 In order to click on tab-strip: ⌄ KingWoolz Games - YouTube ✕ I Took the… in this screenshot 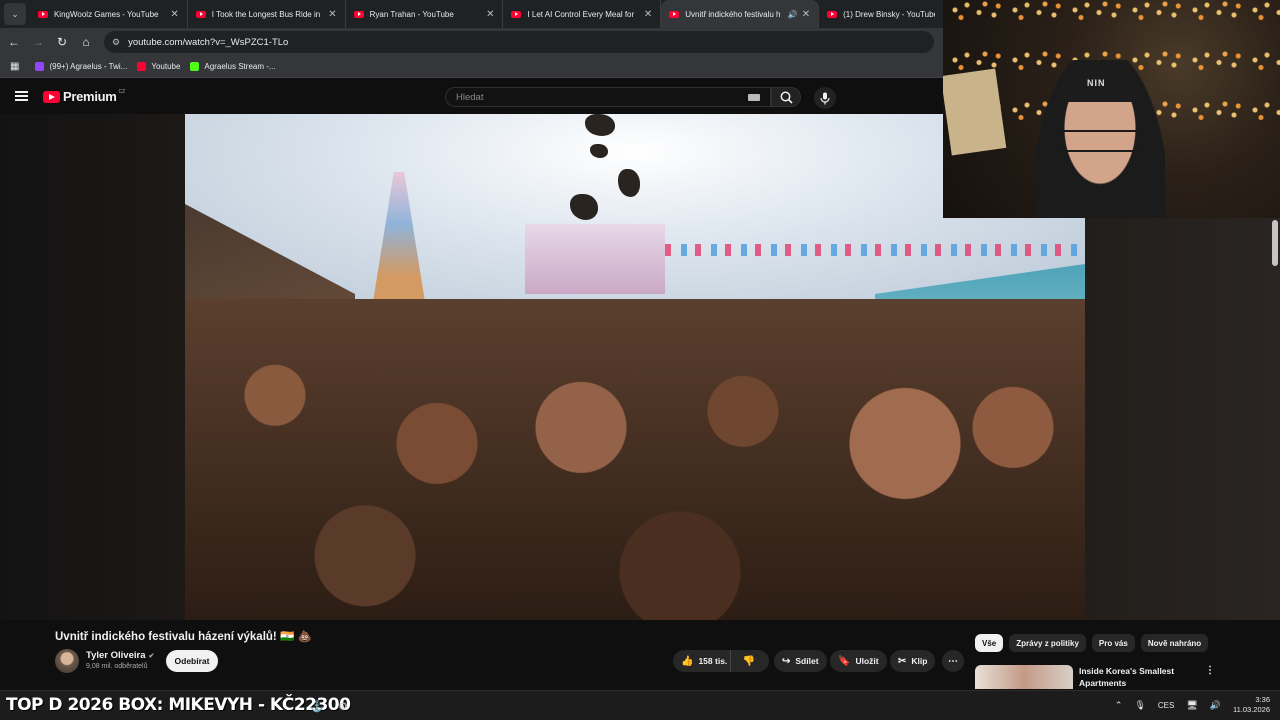, I will do `click(471, 14)`.